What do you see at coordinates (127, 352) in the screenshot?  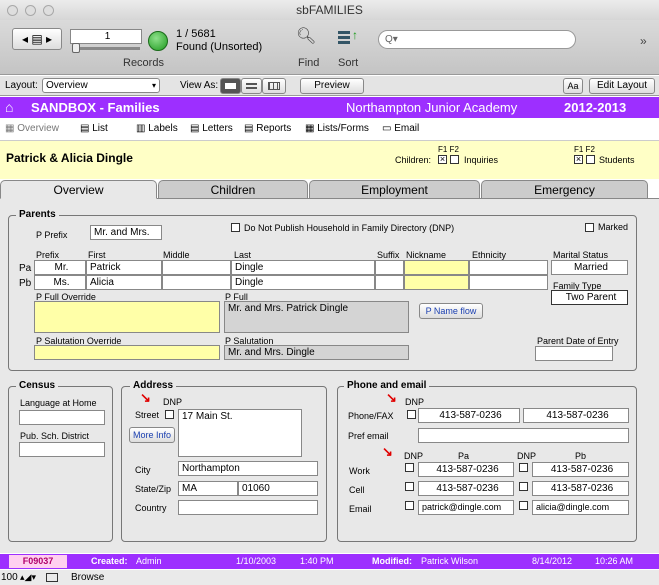 I see `p-salutation-override-field` at bounding box center [127, 352].